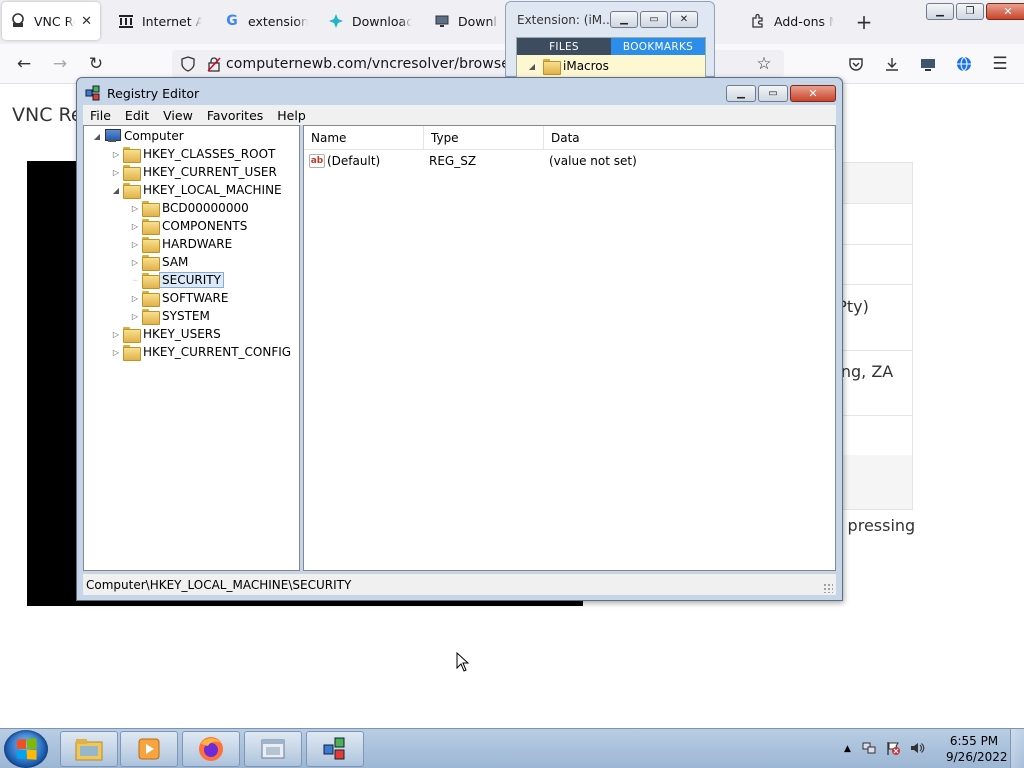 This screenshot has height=768, width=1024. I want to click on new-tab-button: +, so click(864, 22).